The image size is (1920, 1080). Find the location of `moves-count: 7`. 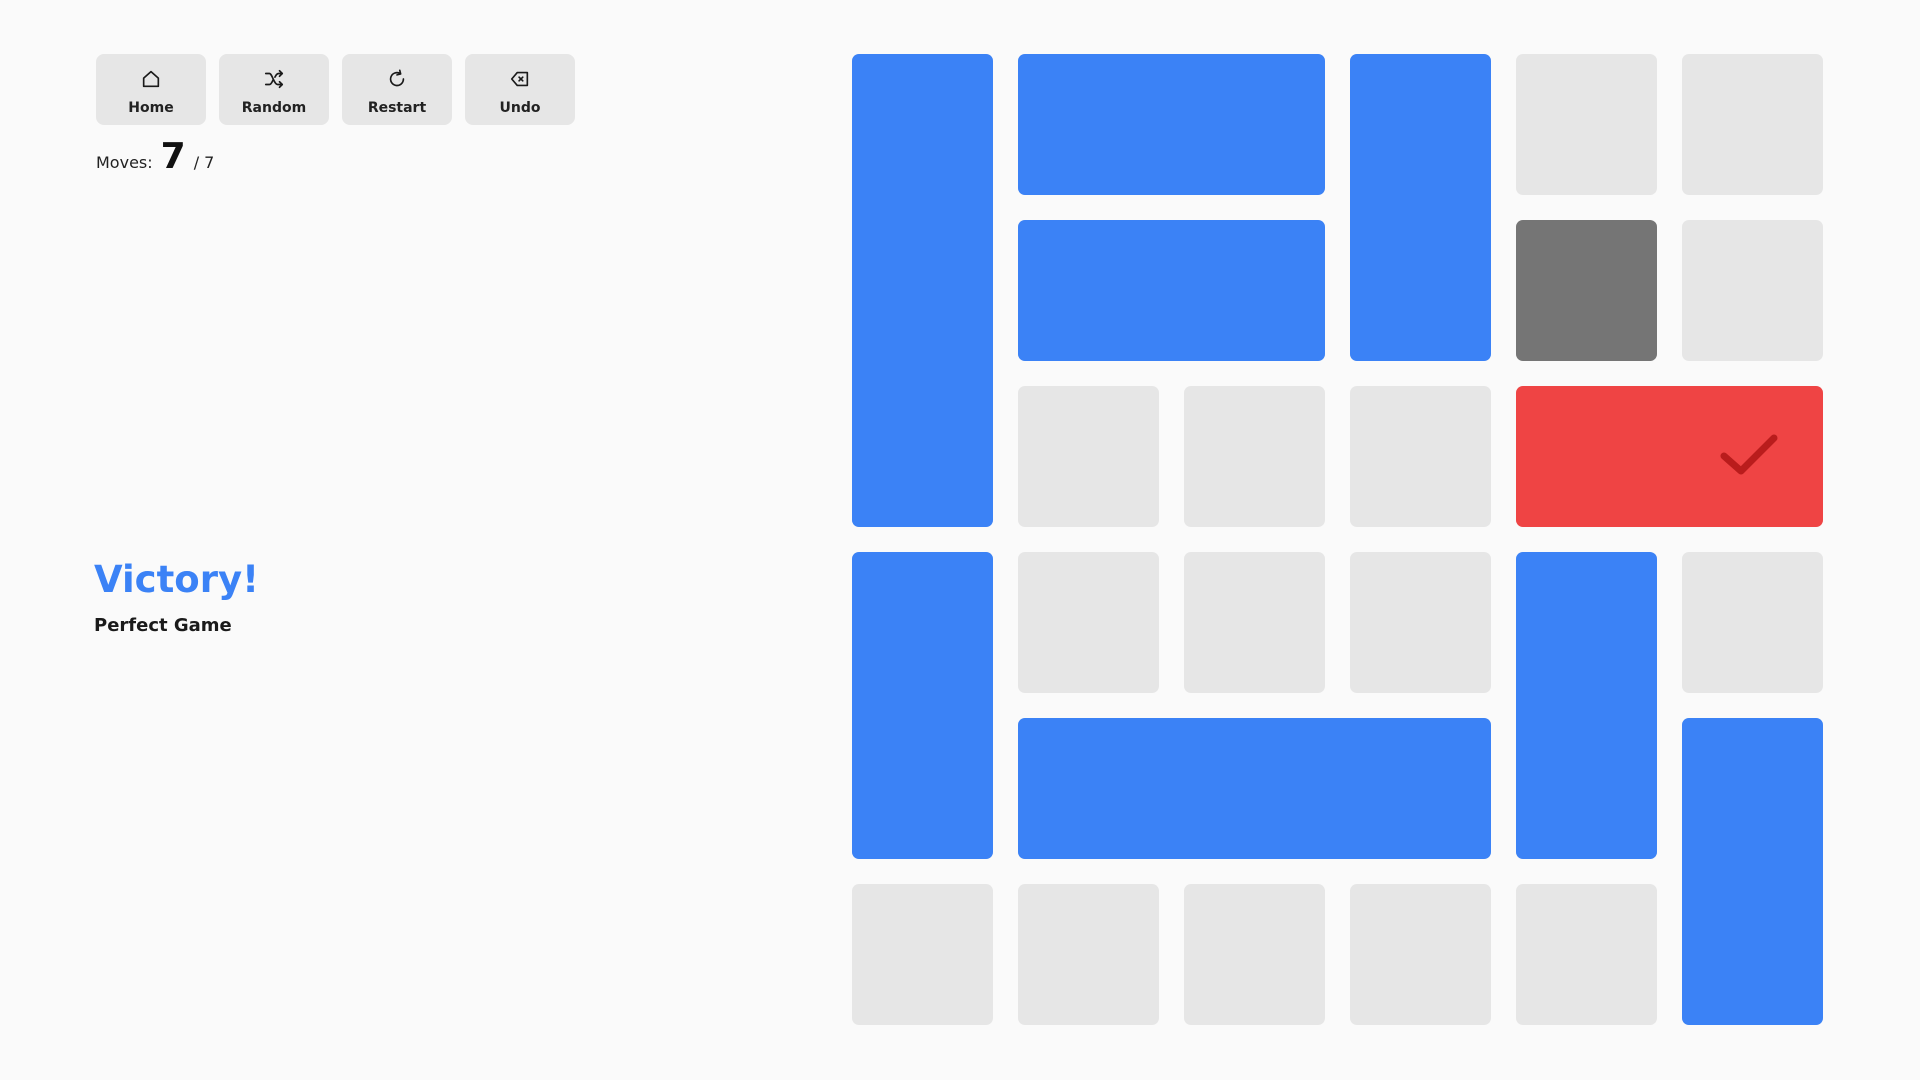

moves-count: 7 is located at coordinates (173, 156).